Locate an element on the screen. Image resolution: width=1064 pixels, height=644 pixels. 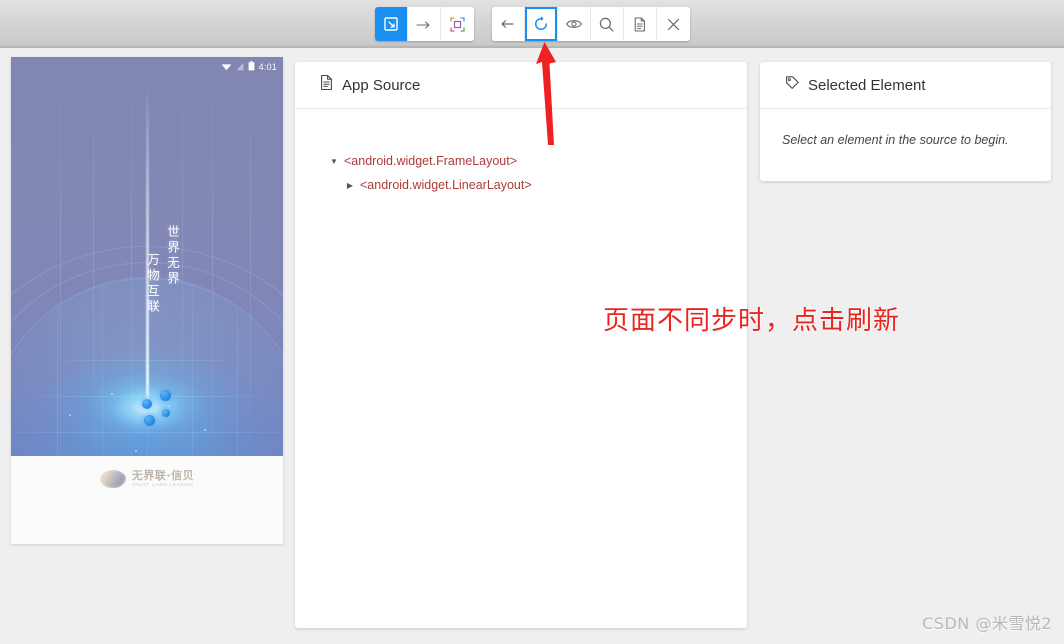
refresh-icon is located at coordinates (541, 24).